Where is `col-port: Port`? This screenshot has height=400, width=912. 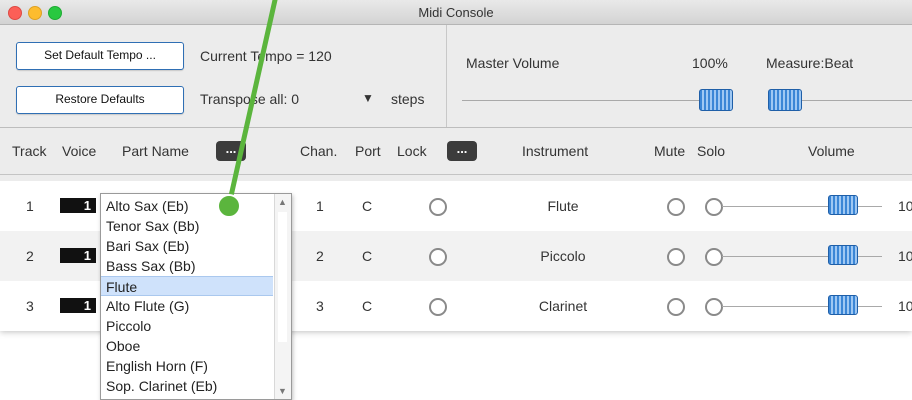 col-port: Port is located at coordinates (368, 151).